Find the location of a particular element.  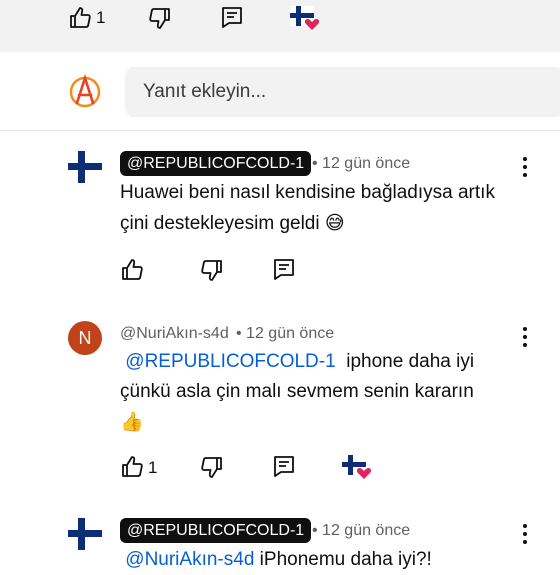

atheism-logo-icon is located at coordinates (85, 90).